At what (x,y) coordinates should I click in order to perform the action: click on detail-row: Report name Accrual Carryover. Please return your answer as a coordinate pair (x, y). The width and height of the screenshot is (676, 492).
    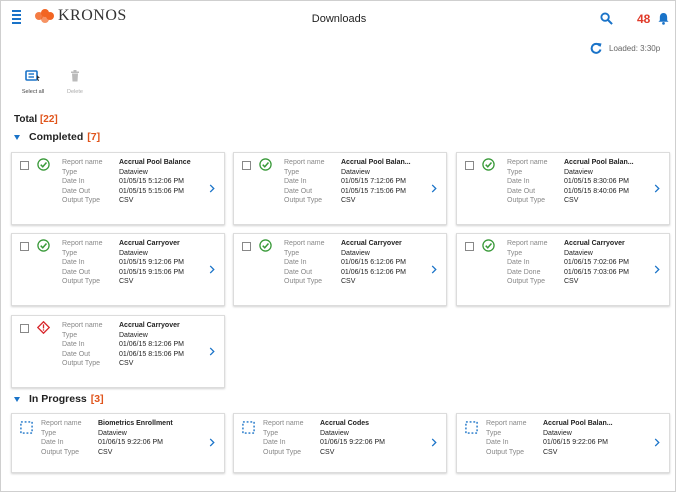
    Looking at the image, I should click on (568, 244).